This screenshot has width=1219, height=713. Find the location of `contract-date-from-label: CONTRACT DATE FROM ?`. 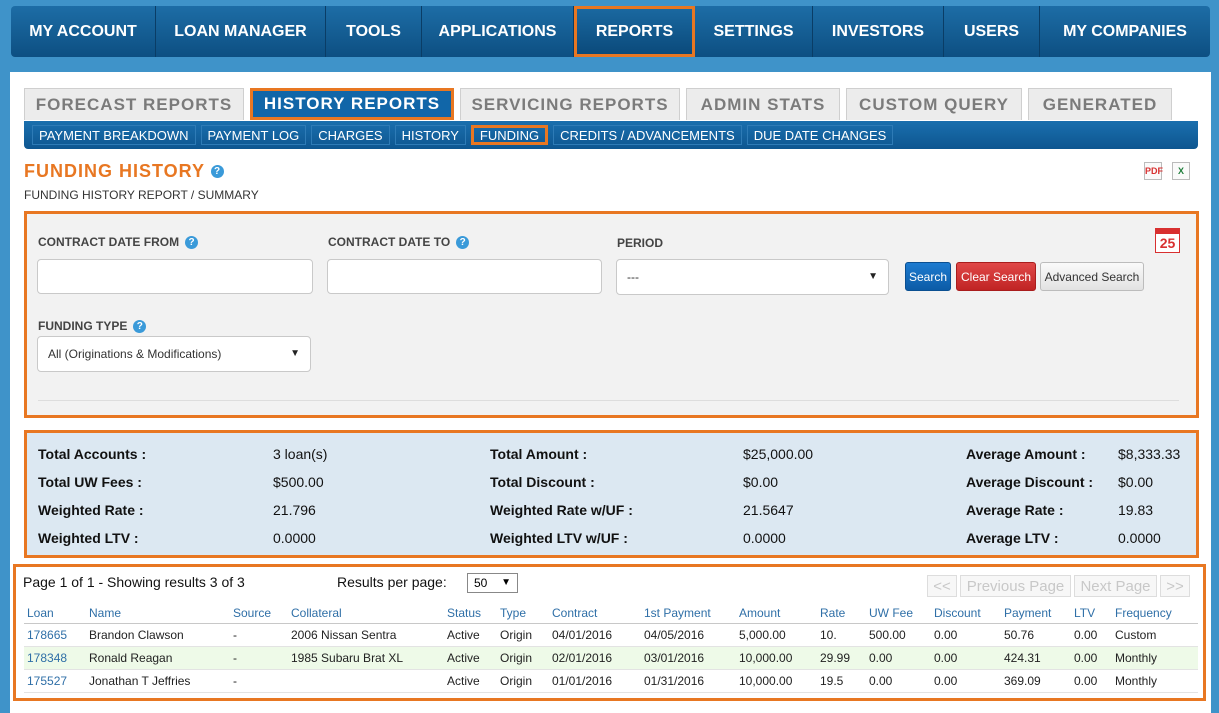

contract-date-from-label: CONTRACT DATE FROM ? is located at coordinates (118, 242).